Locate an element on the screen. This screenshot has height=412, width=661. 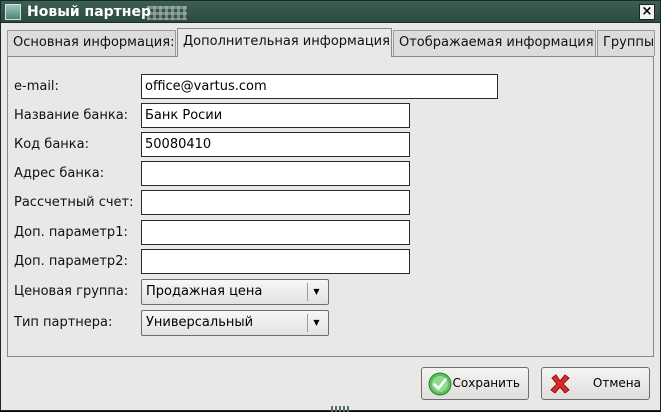
param2-label: Доп. параметр2: is located at coordinates (71, 261).